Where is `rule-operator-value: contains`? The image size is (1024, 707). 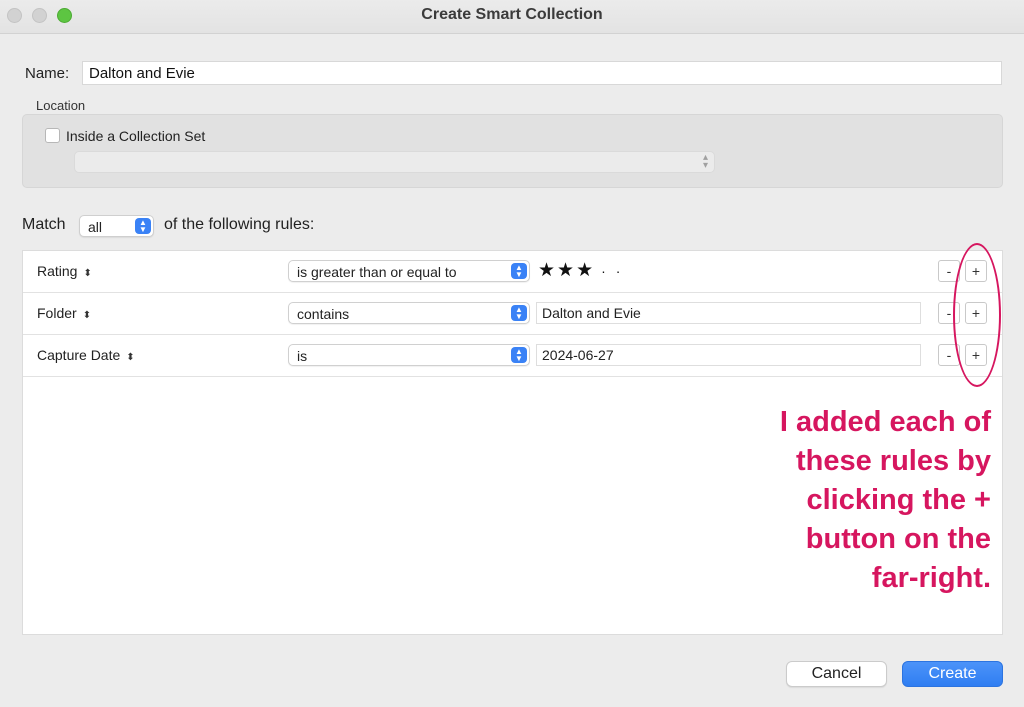 rule-operator-value: contains is located at coordinates (323, 314).